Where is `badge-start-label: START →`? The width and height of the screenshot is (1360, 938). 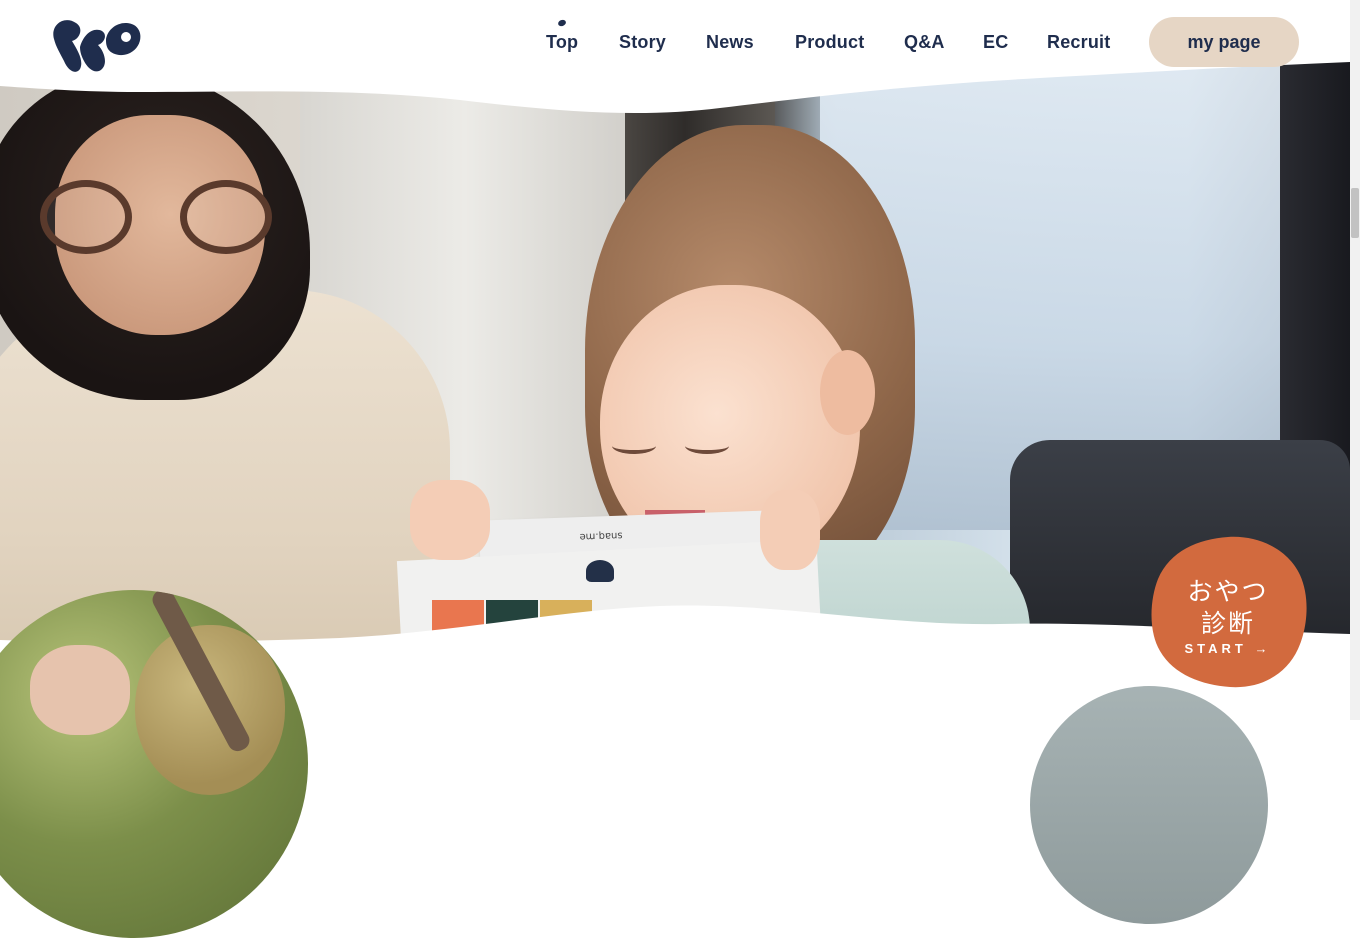 badge-start-label: START → is located at coordinates (1228, 648).